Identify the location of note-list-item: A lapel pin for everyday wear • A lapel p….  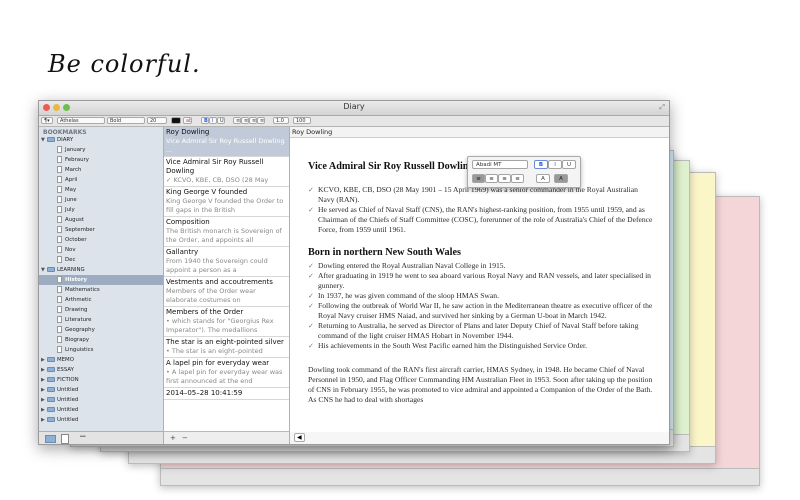
(226, 373).